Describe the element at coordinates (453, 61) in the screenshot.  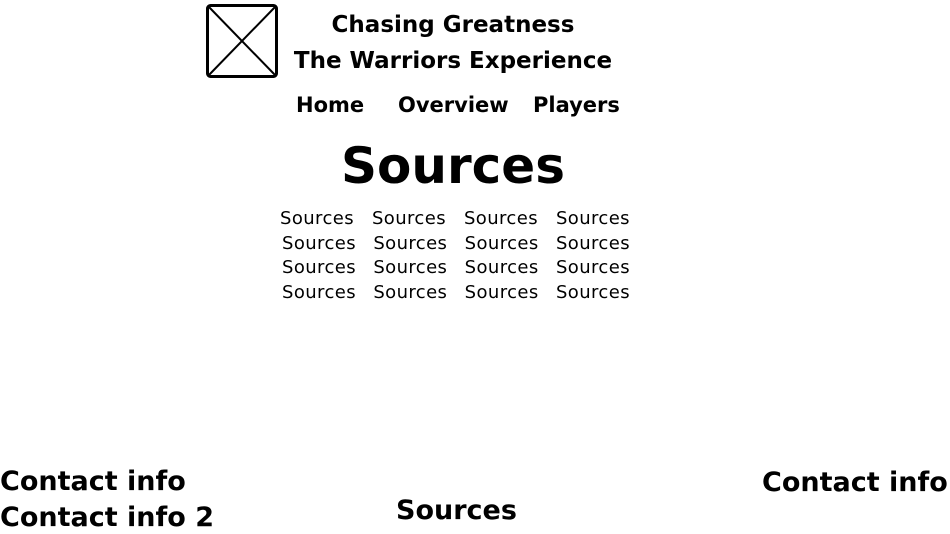
I see `site-subtitle: The Warriors Experience` at that location.